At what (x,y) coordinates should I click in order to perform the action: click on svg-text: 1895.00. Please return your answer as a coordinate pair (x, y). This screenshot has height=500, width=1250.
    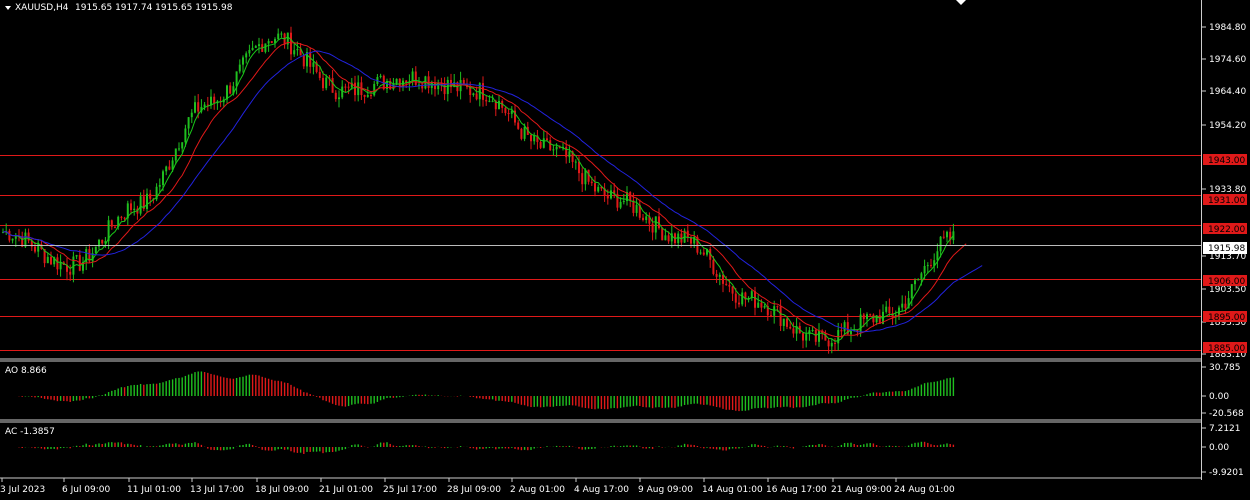
    Looking at the image, I should click on (1226, 318).